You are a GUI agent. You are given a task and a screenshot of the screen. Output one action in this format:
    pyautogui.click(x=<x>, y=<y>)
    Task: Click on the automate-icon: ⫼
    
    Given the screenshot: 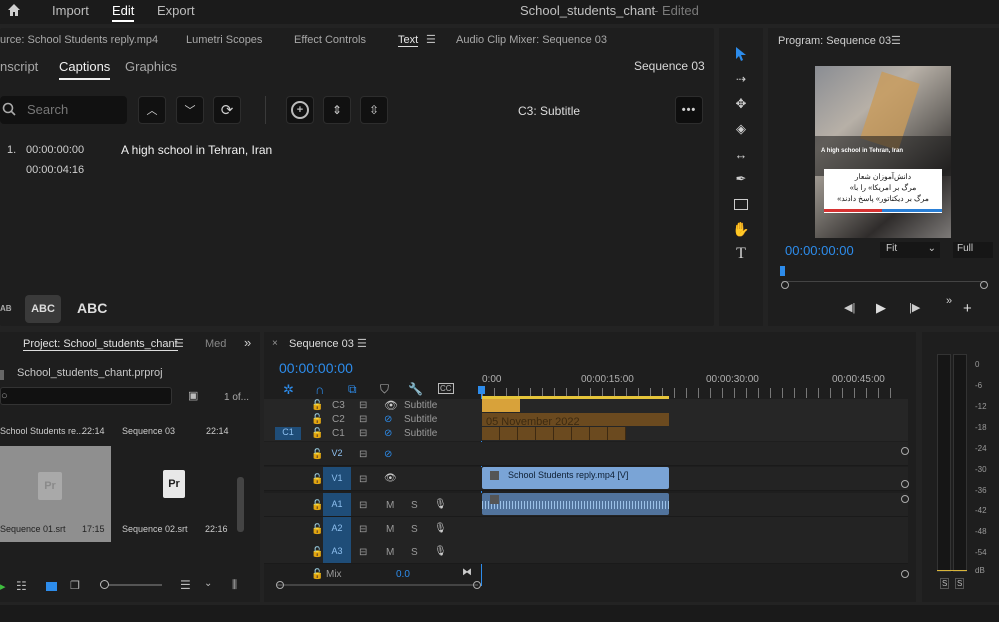 What is the action you would take?
    pyautogui.click(x=234, y=585)
    